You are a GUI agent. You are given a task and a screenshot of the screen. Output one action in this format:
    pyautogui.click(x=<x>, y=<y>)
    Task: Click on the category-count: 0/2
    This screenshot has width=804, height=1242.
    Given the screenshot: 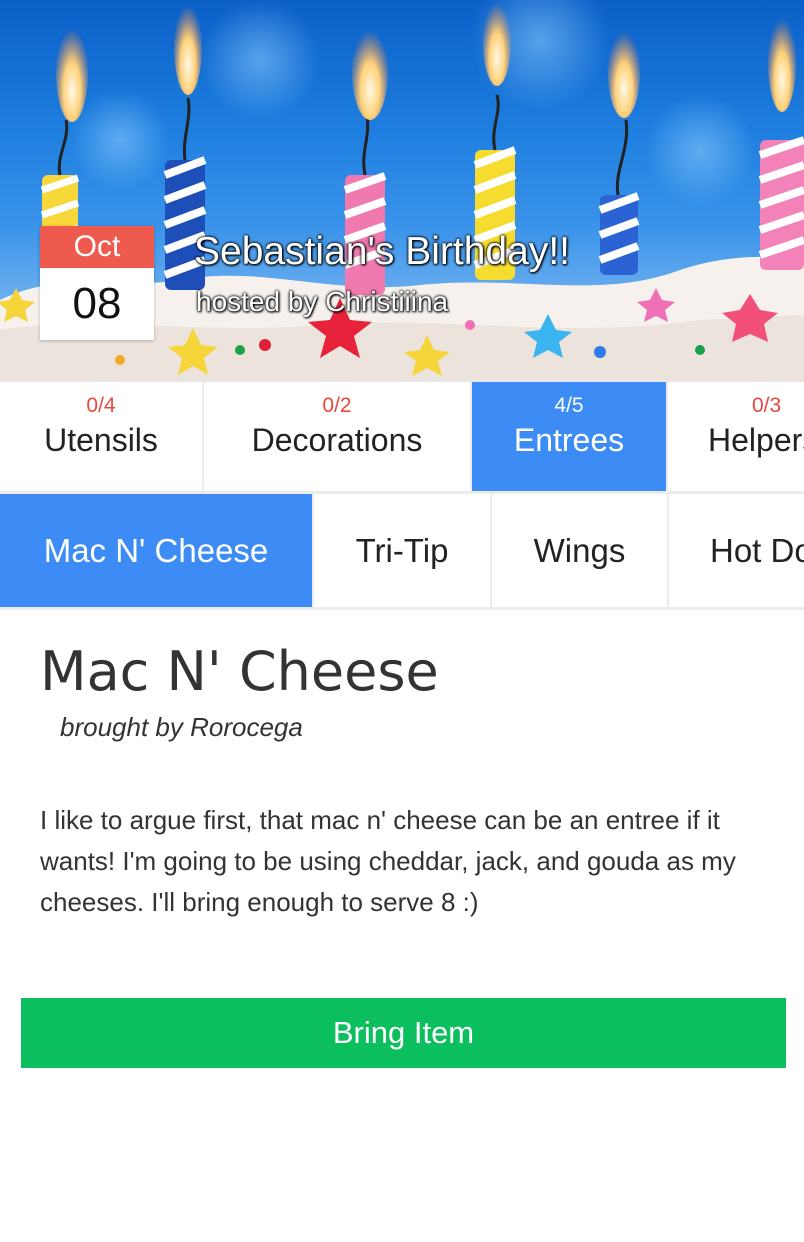 What is the action you would take?
    pyautogui.click(x=337, y=405)
    